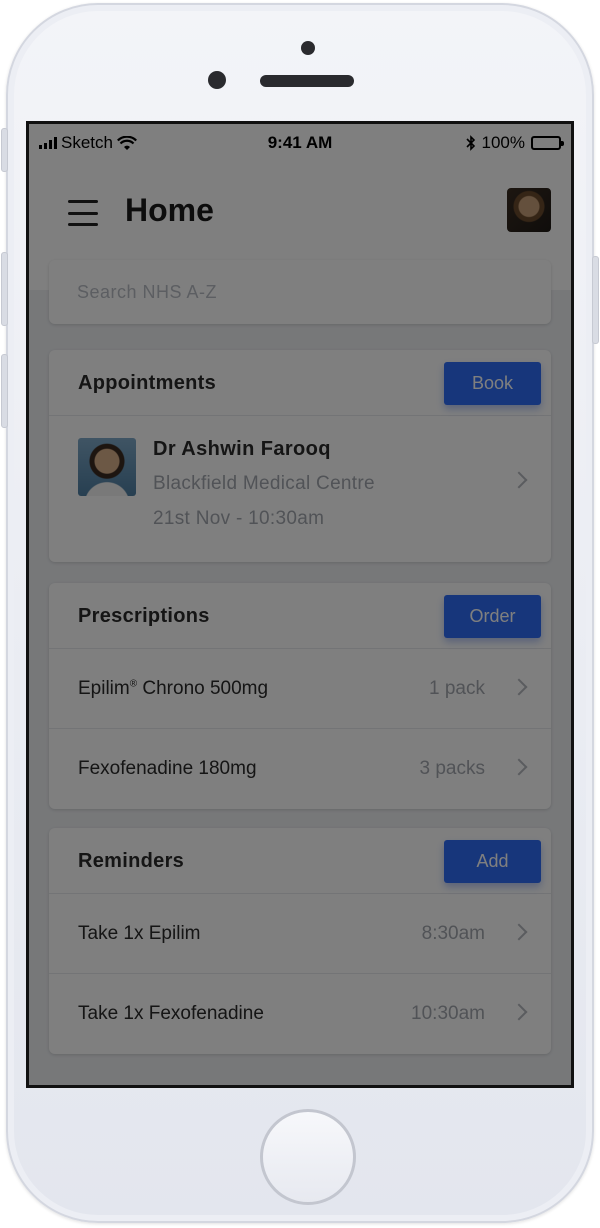 The height and width of the screenshot is (1228, 600). What do you see at coordinates (300, 143) in the screenshot?
I see `status-bar: Sketch 9:41 AM 100%` at bounding box center [300, 143].